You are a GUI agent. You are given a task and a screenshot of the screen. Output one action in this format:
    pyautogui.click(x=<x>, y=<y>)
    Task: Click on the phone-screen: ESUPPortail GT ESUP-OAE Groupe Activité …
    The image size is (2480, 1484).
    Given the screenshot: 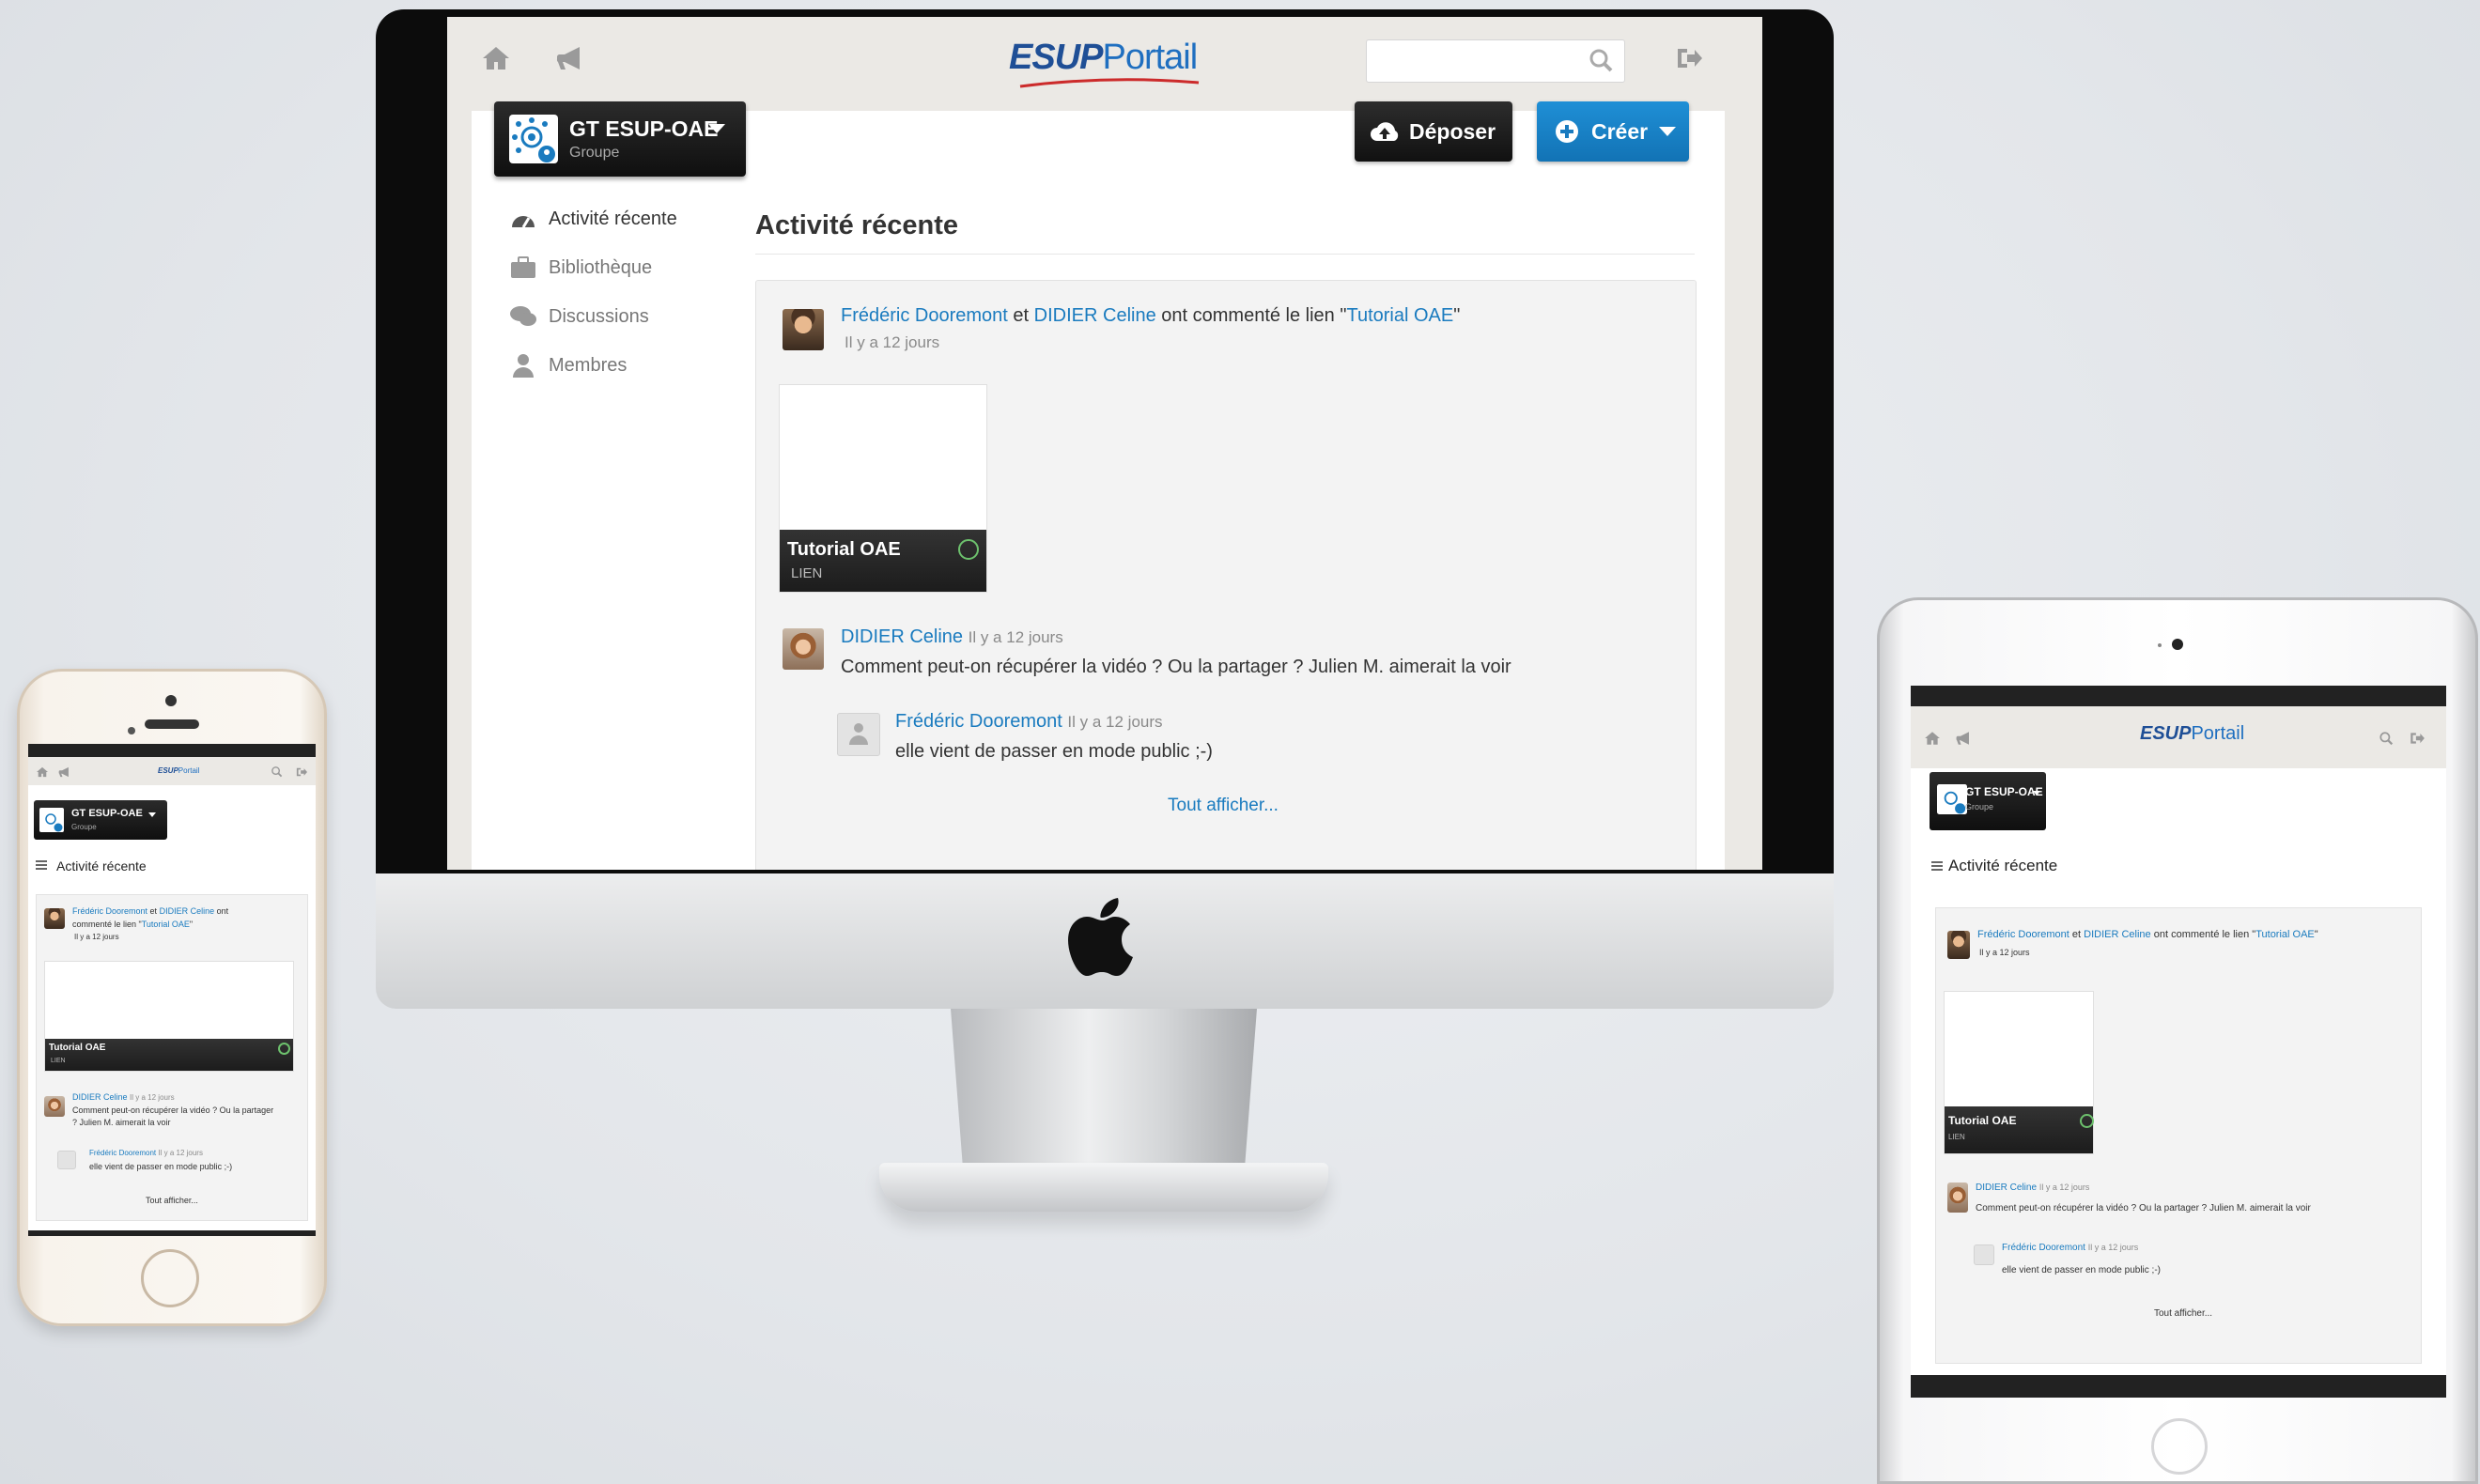 What is the action you would take?
    pyautogui.click(x=172, y=990)
    